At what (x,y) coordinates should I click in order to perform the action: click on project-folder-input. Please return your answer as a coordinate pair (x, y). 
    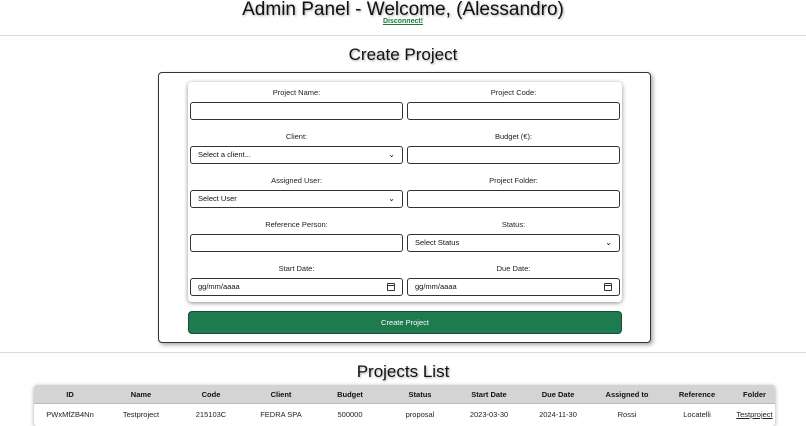
    Looking at the image, I should click on (513, 199).